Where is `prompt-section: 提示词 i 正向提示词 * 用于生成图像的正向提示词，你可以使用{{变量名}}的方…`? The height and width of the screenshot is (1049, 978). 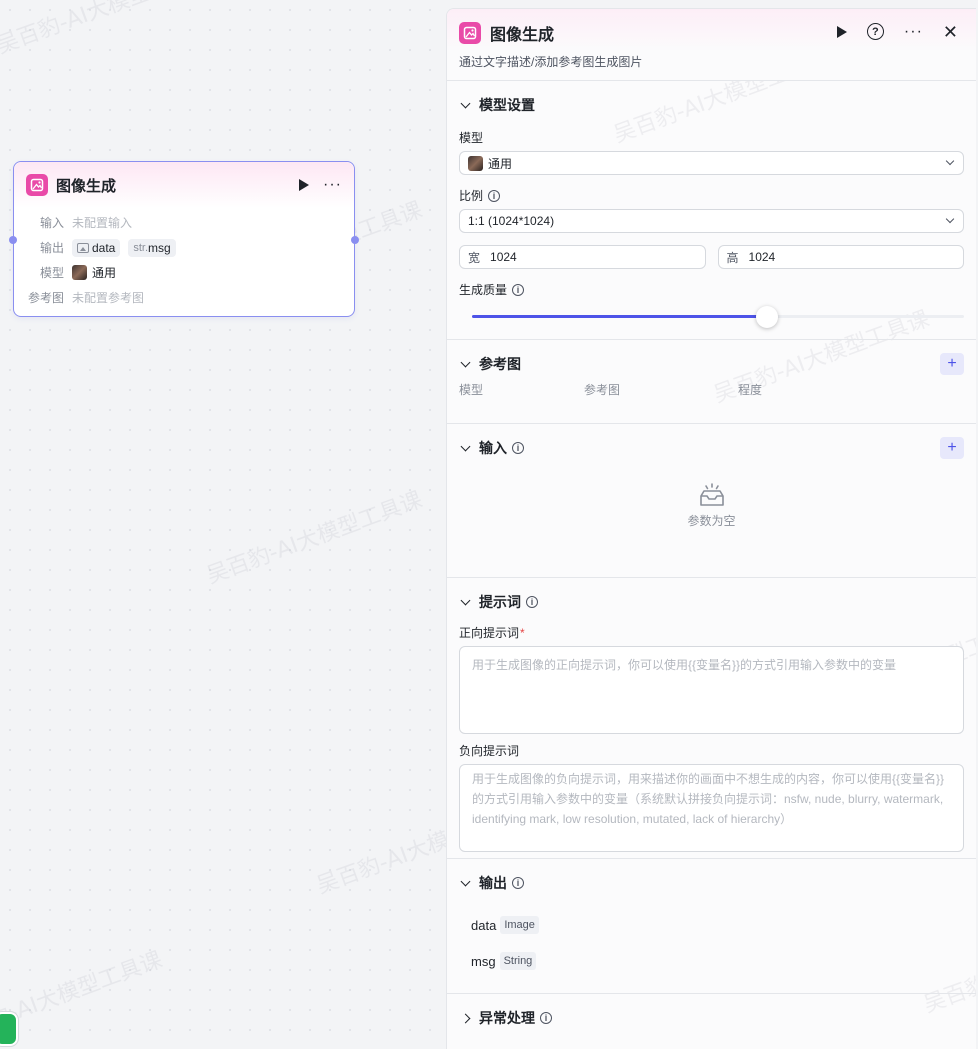
prompt-section: 提示词 i 正向提示词 * 用于生成图像的正向提示词，你可以使用{{变量名}}的方… is located at coordinates (711, 718).